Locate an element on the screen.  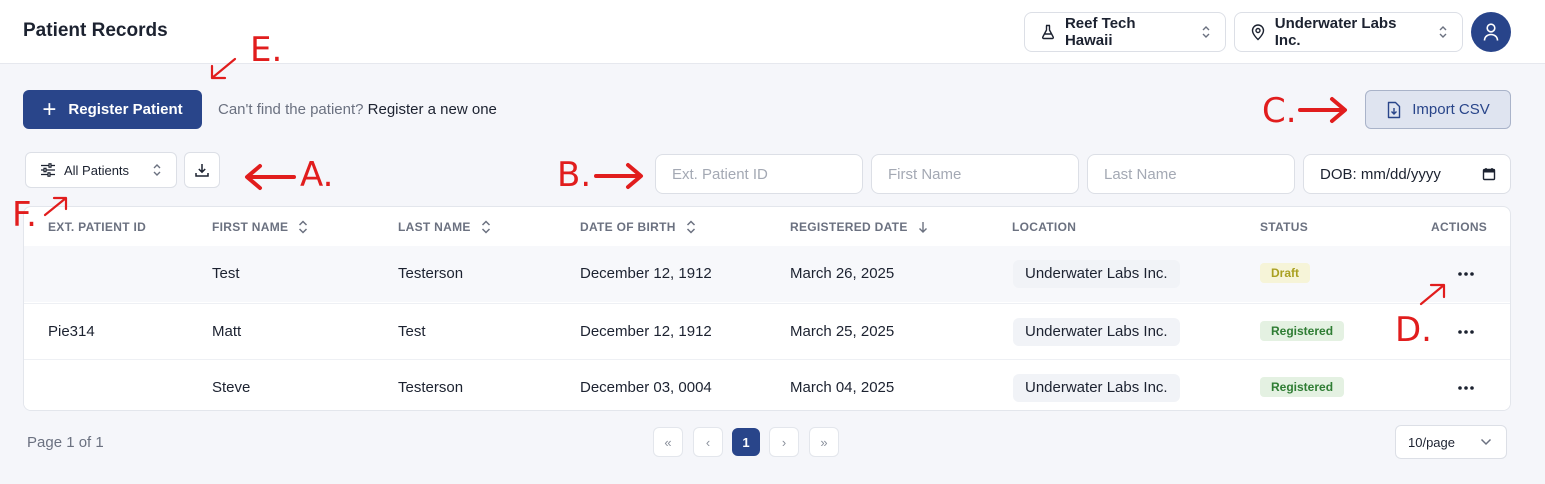
register-patient-button: + Register Patient is located at coordinates (112, 109).